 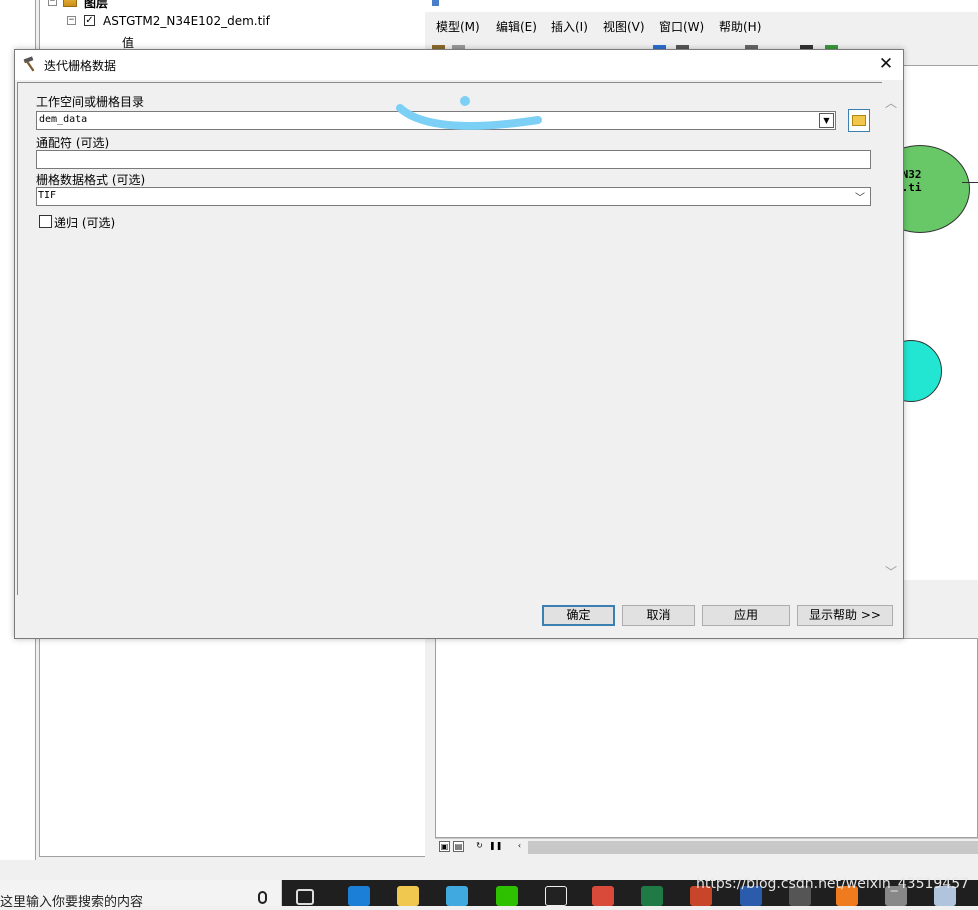 What do you see at coordinates (706, 738) in the screenshot?
I see `model-canvas-lower` at bounding box center [706, 738].